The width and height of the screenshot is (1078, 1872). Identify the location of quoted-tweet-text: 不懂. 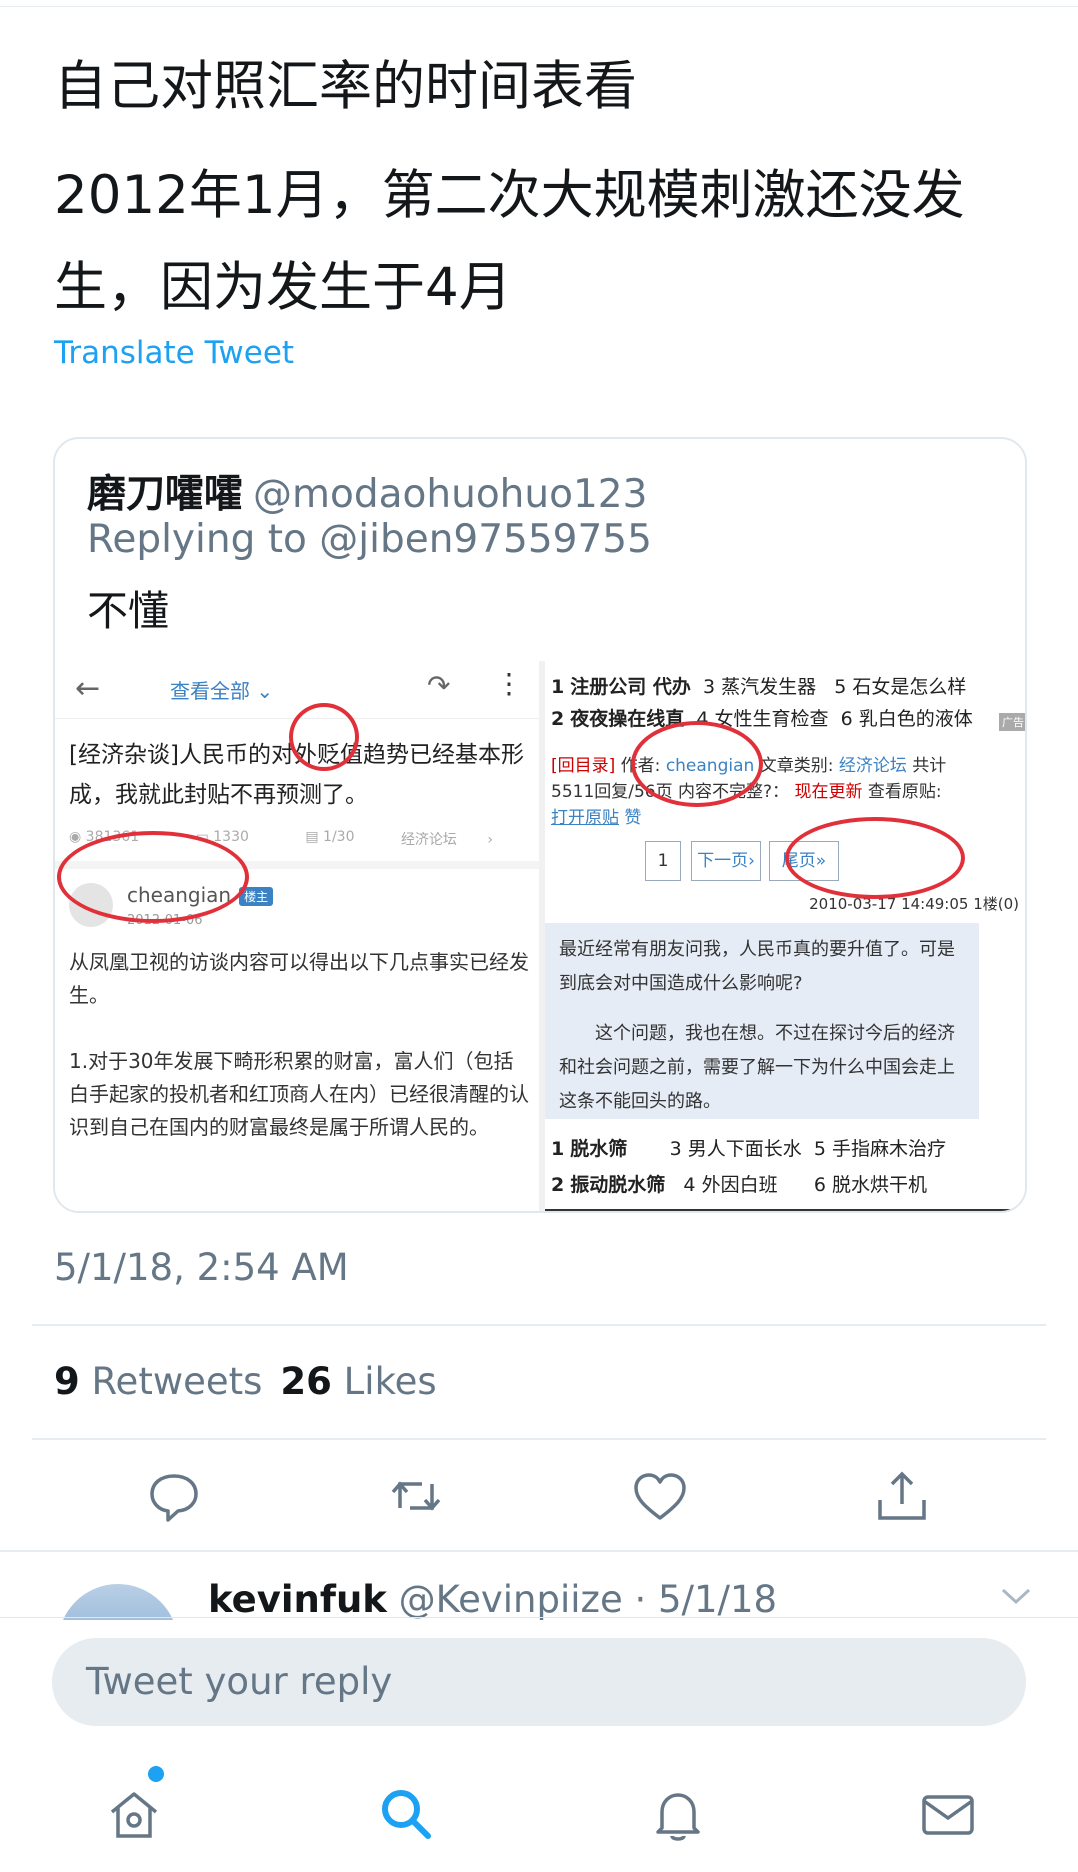
(128, 611).